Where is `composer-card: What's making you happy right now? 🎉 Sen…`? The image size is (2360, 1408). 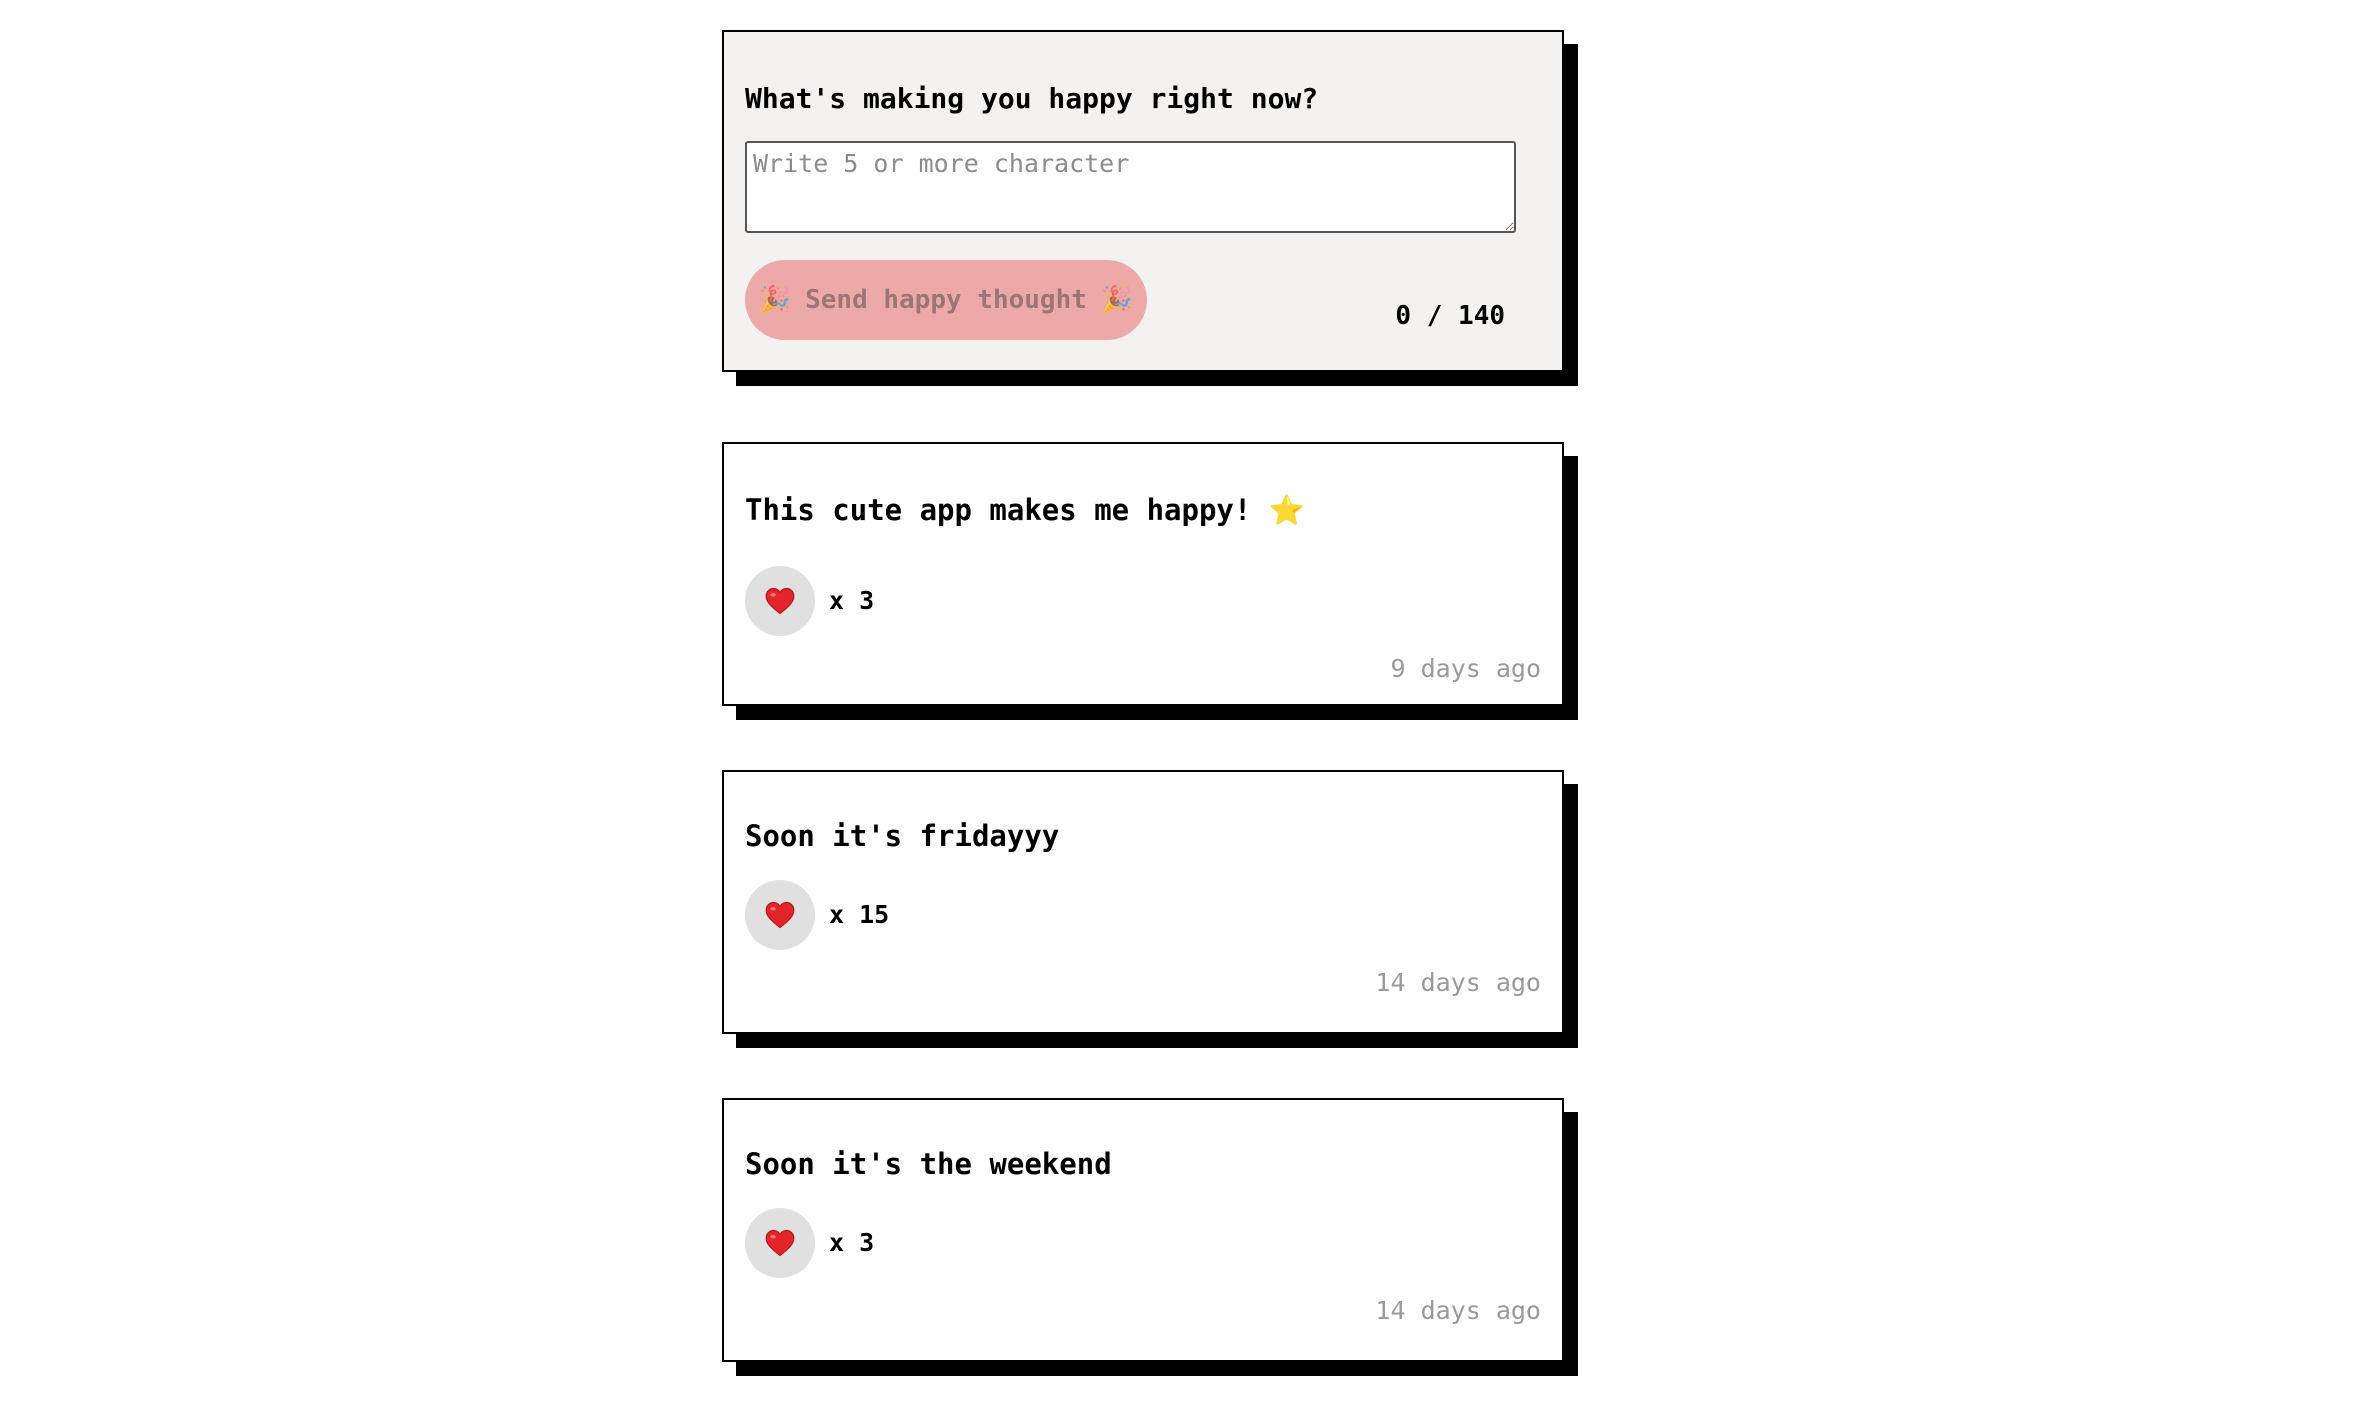
composer-card: What's making you happy right now? 🎉 Sen… is located at coordinates (1143, 201).